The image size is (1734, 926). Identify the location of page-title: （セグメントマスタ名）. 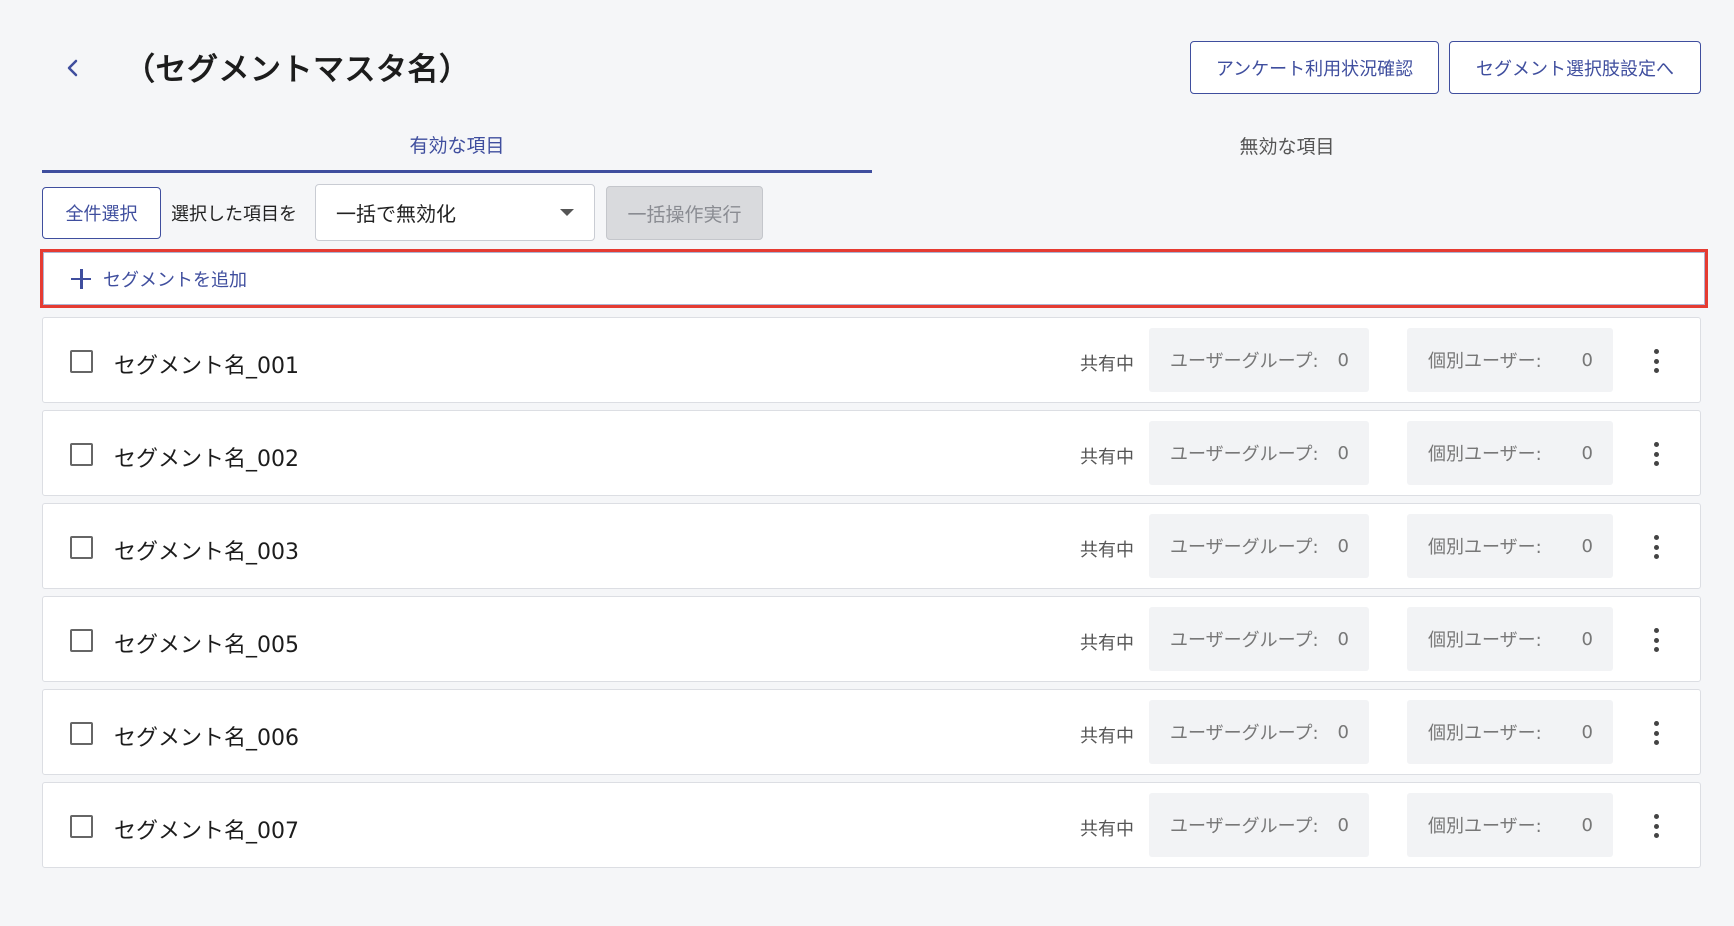
(297, 70).